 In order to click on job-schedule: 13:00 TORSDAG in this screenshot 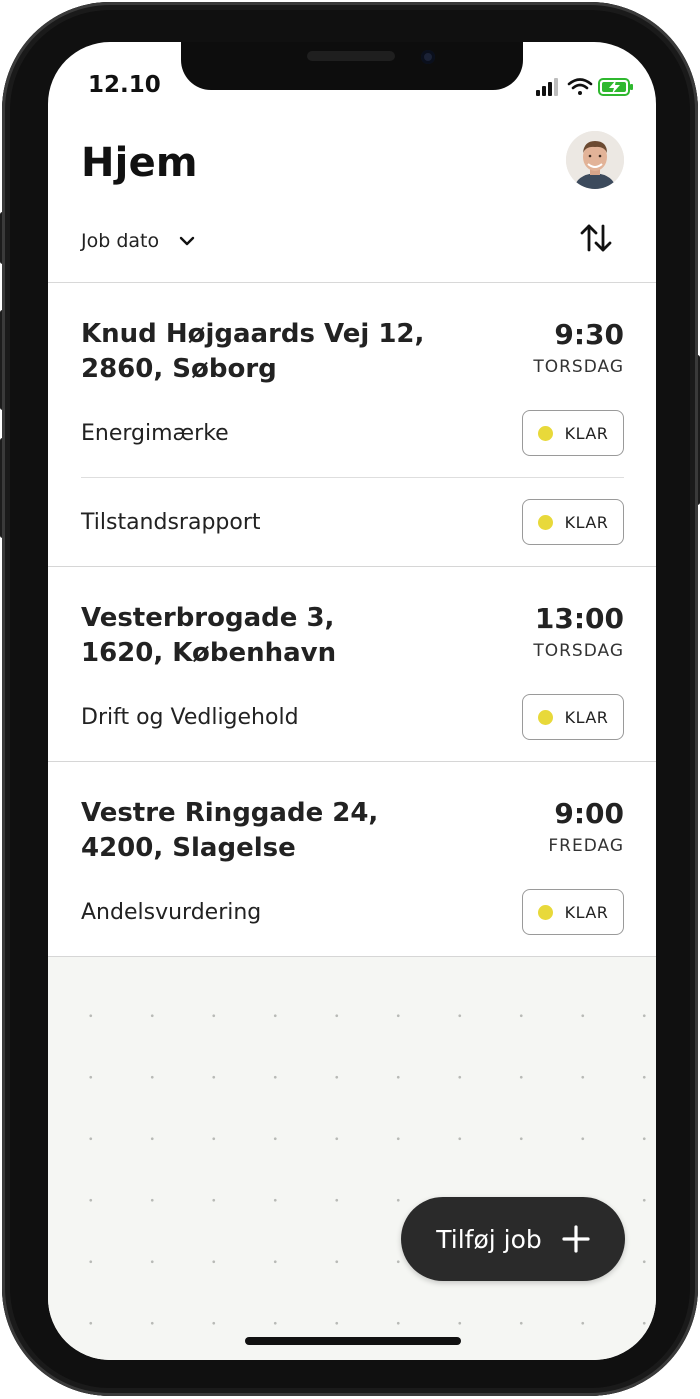, I will do `click(578, 631)`.